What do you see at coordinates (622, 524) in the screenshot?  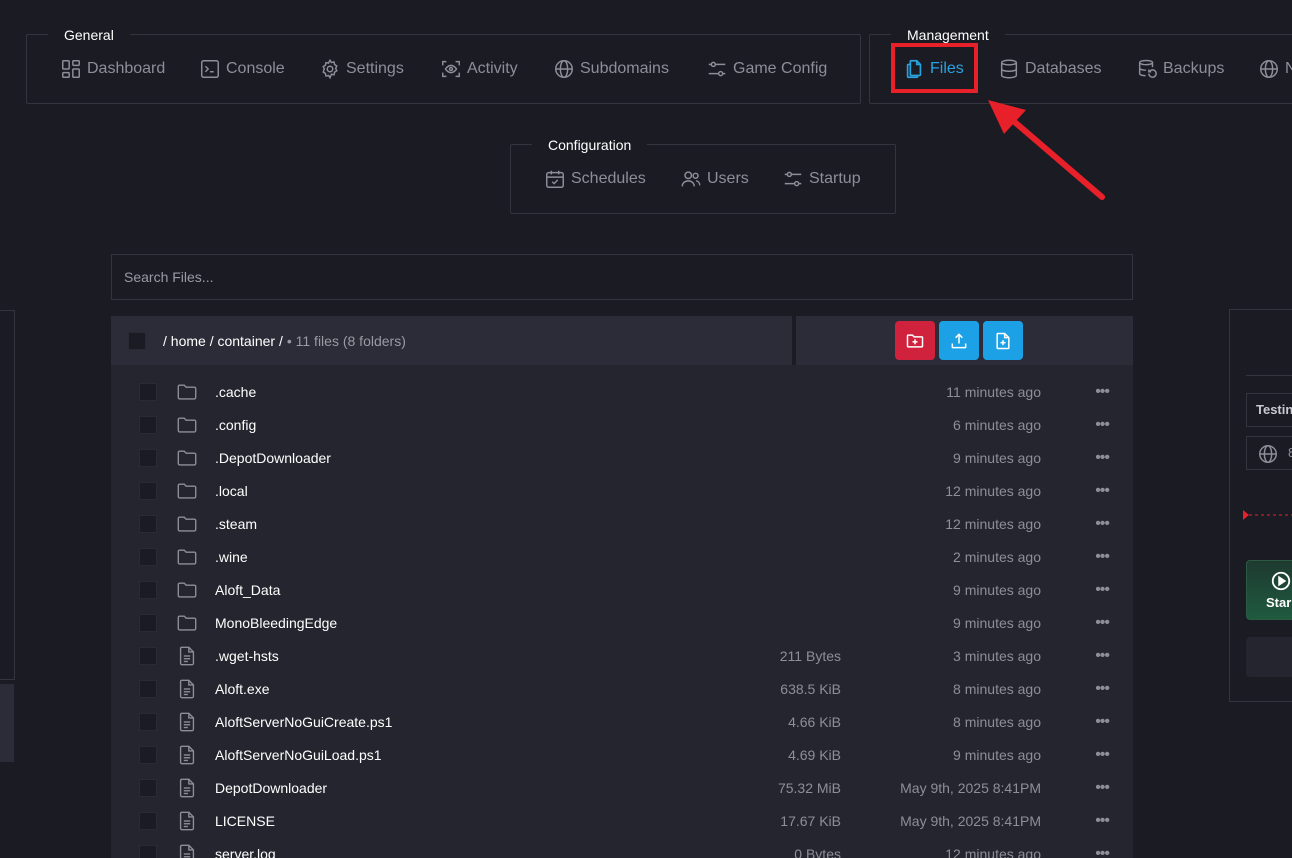 I see `file-row: .steam 12 minutes ago •••` at bounding box center [622, 524].